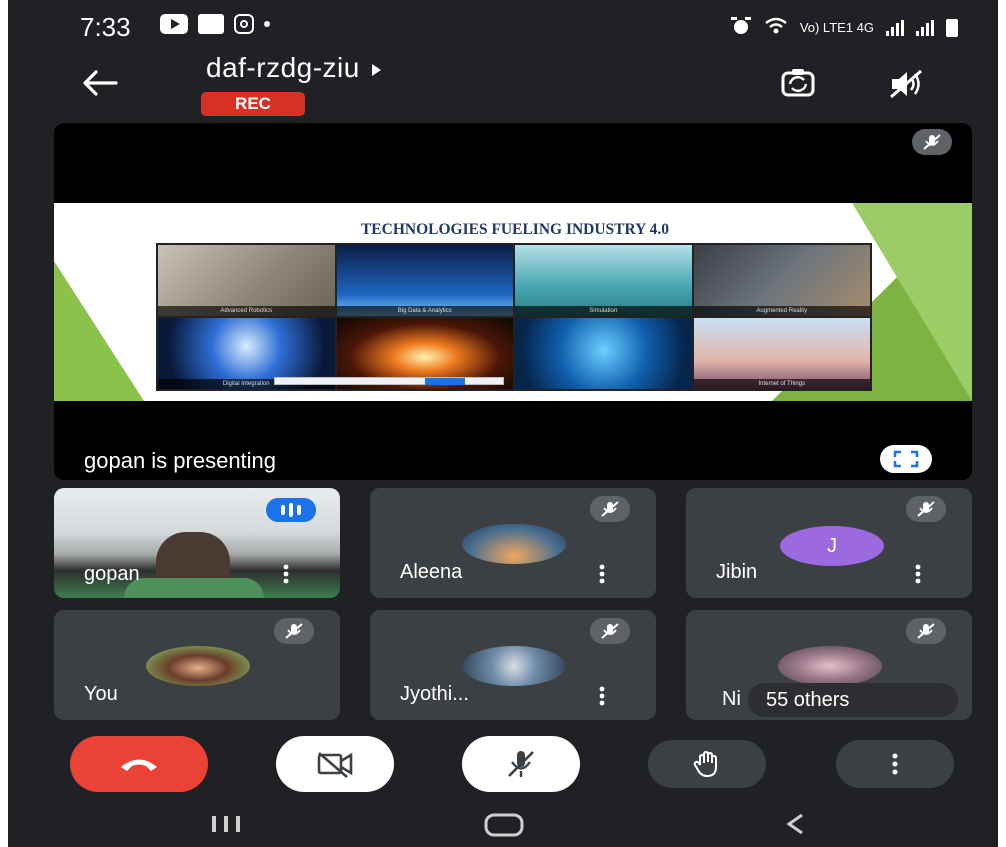 The image size is (1006, 847). I want to click on signal-icon, so click(895, 27).